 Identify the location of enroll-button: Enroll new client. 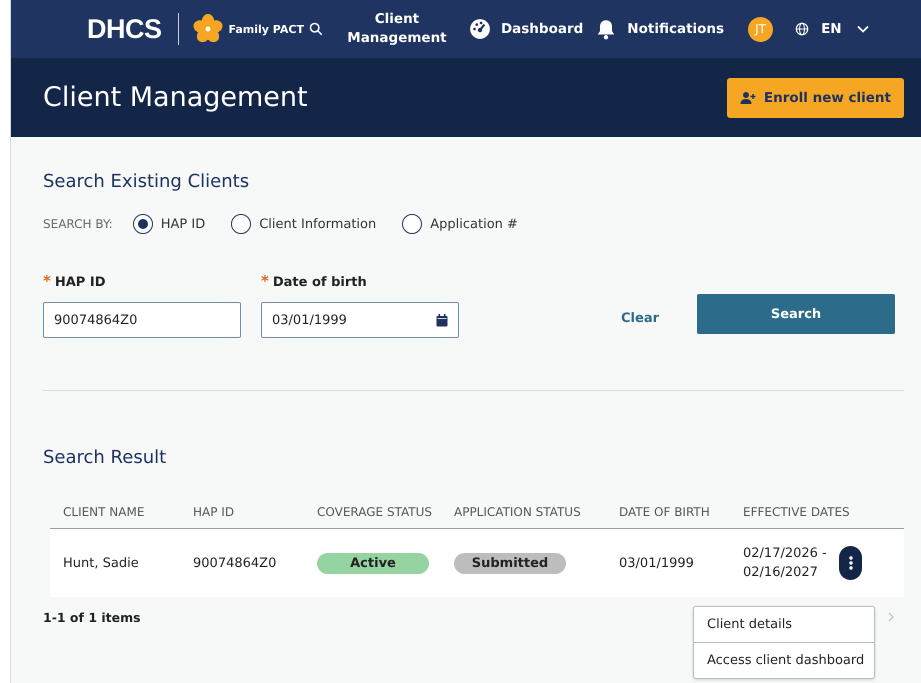
(815, 98).